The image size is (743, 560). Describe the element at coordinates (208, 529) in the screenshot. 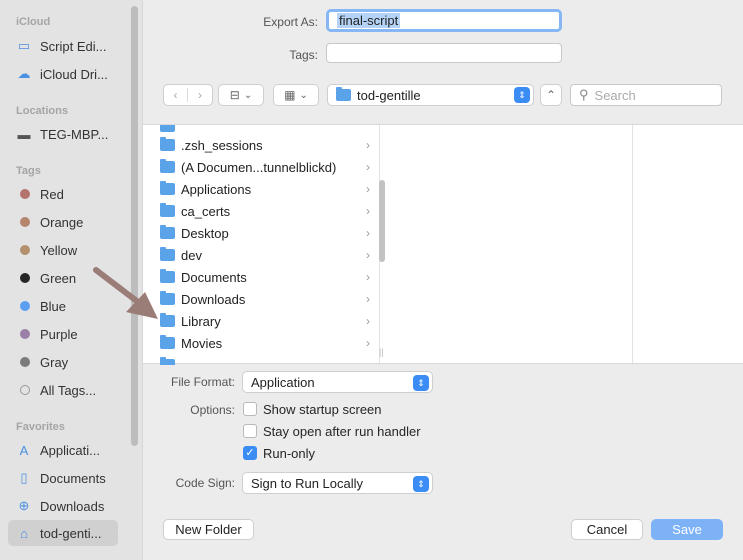

I see `new-folder-button: New Folder` at that location.